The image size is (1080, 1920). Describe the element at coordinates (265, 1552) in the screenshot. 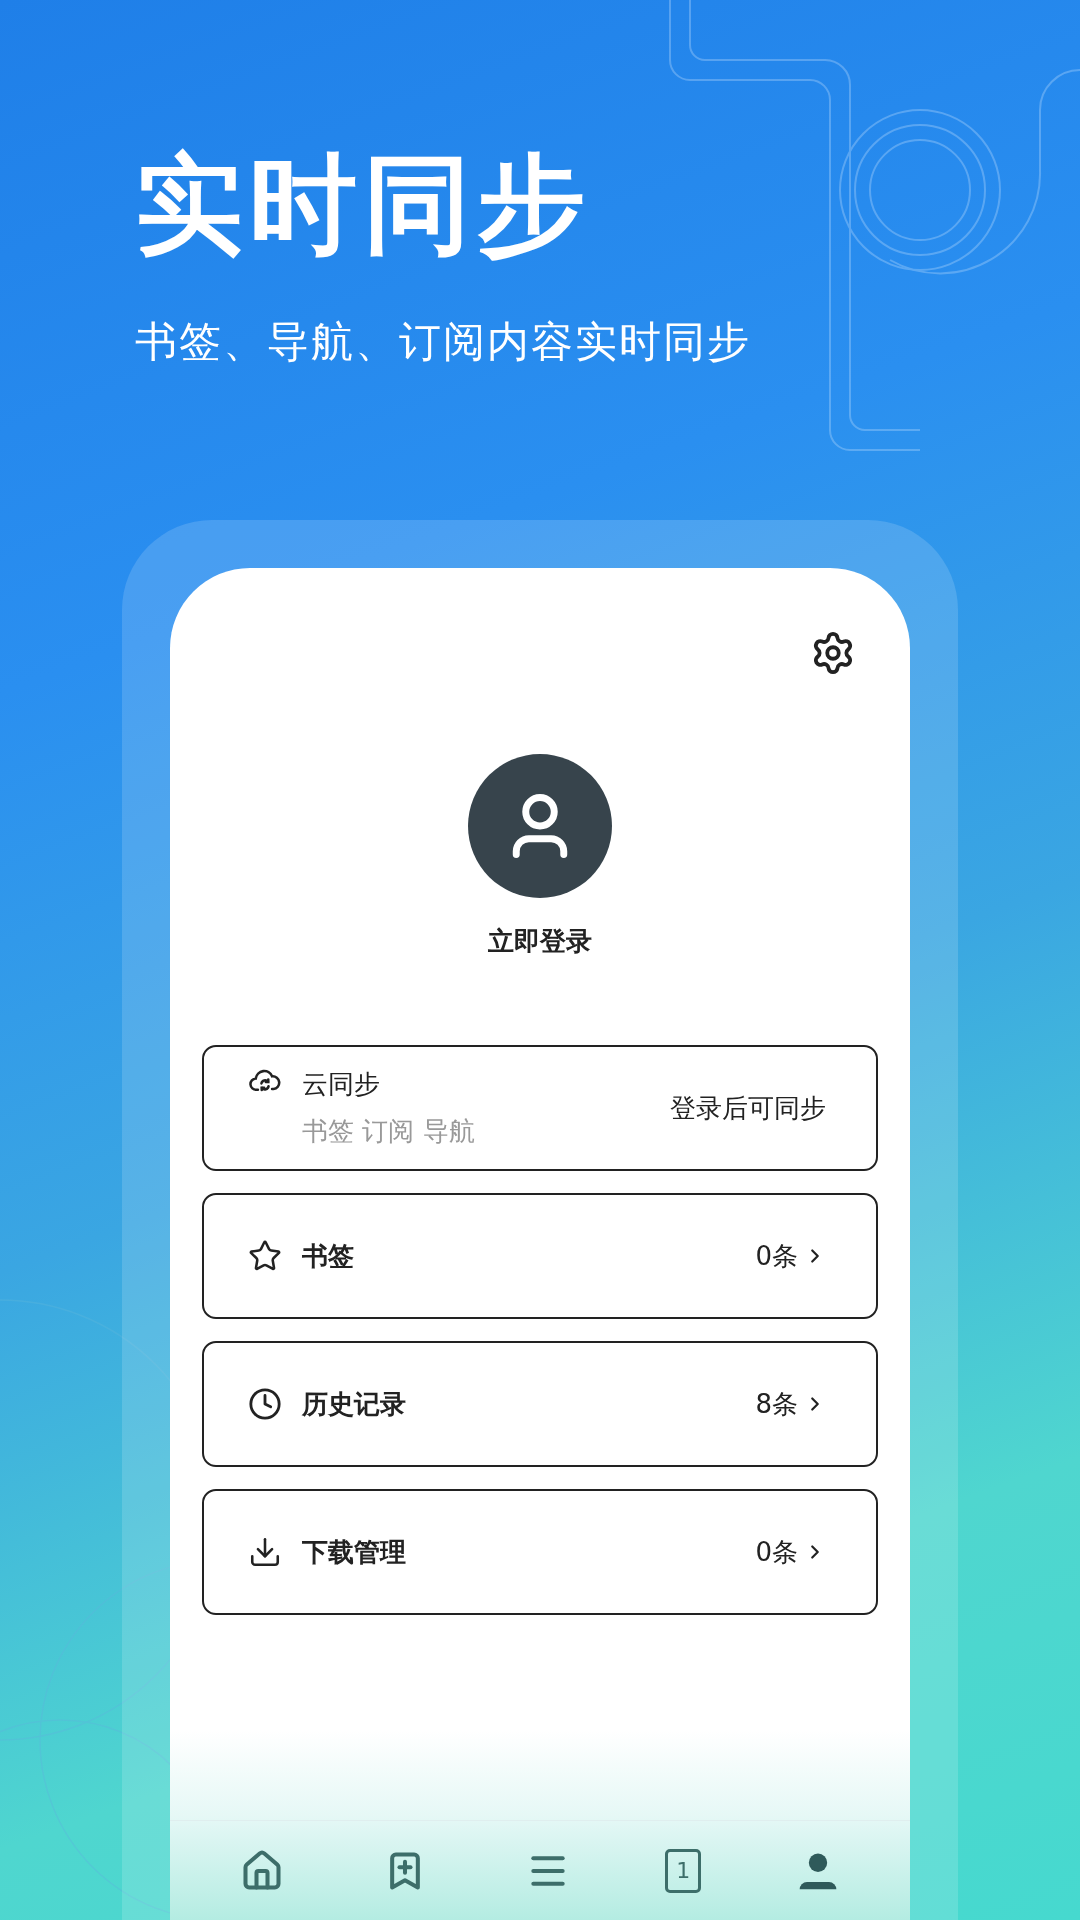

I see `download-icon` at that location.